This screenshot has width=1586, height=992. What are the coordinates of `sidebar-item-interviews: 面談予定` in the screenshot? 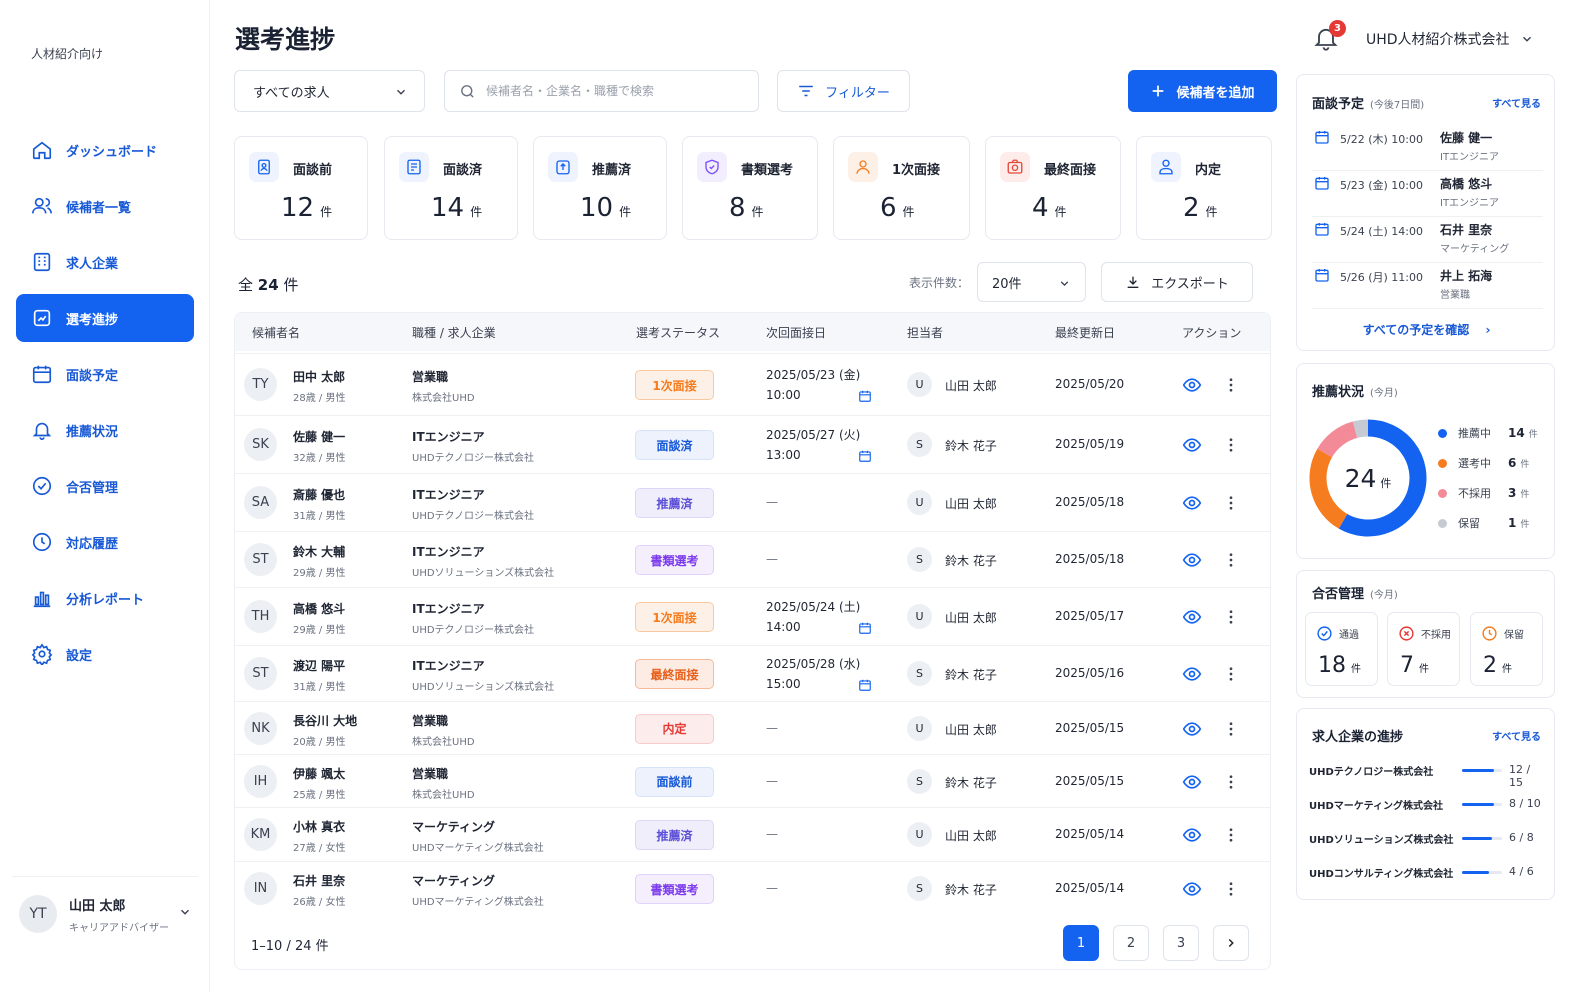 It's located at (105, 374).